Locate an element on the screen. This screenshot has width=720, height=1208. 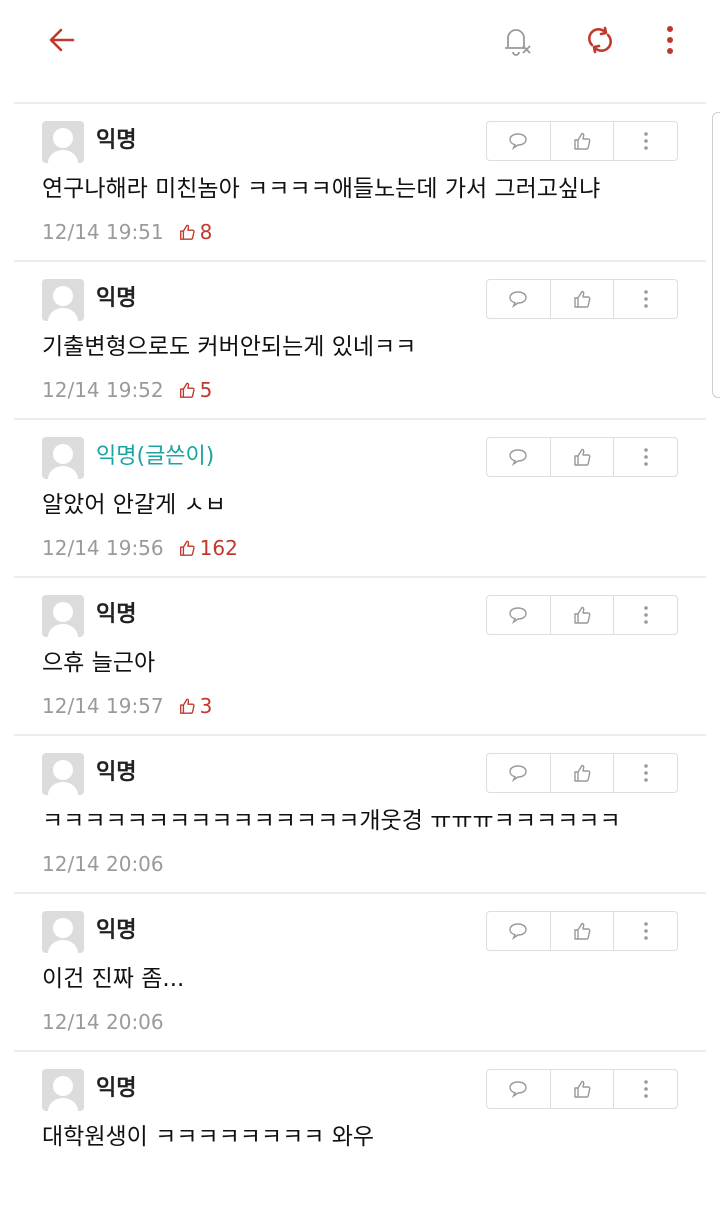
notification-off-icon is located at coordinates (516, 40).